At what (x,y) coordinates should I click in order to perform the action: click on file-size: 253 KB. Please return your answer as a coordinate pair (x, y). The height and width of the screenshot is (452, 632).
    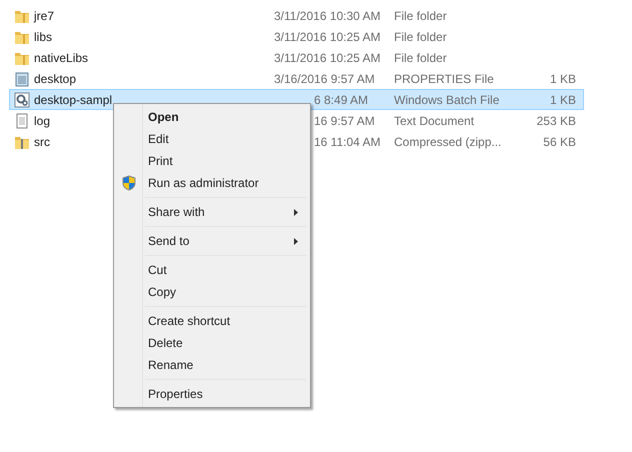
    Looking at the image, I should click on (556, 121).